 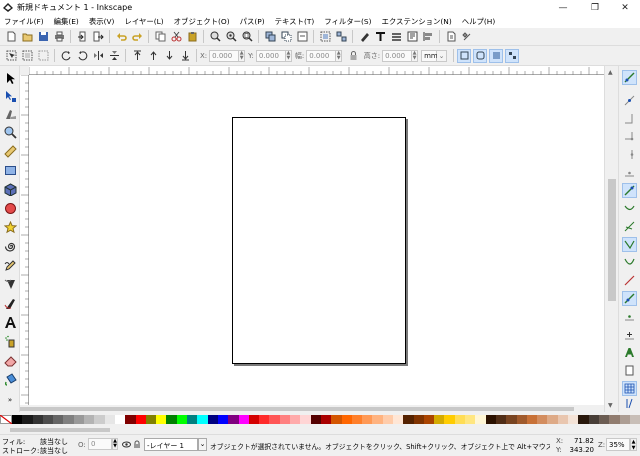 I want to click on snap-paths-toggle, so click(x=629, y=208).